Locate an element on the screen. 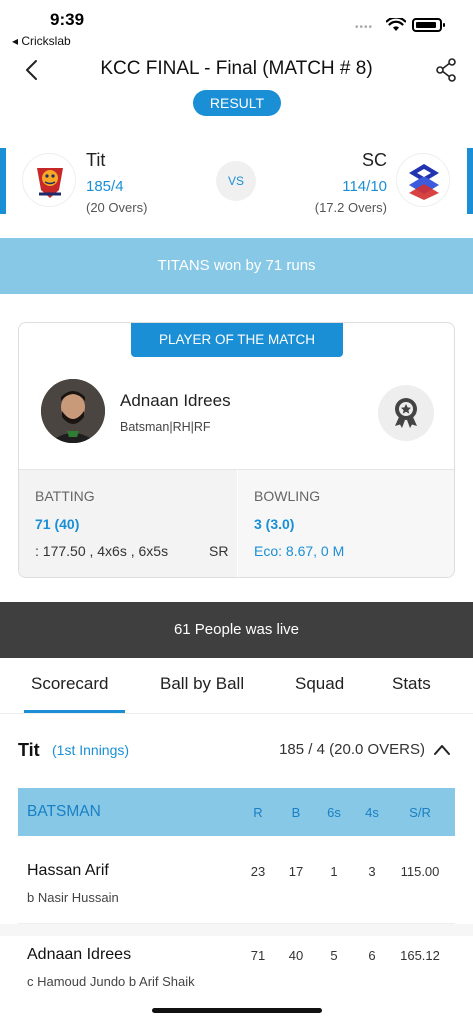  bowling-stats: BOWLING 3 (3.0) Eco: 8.67, 0 M is located at coordinates (346, 523).